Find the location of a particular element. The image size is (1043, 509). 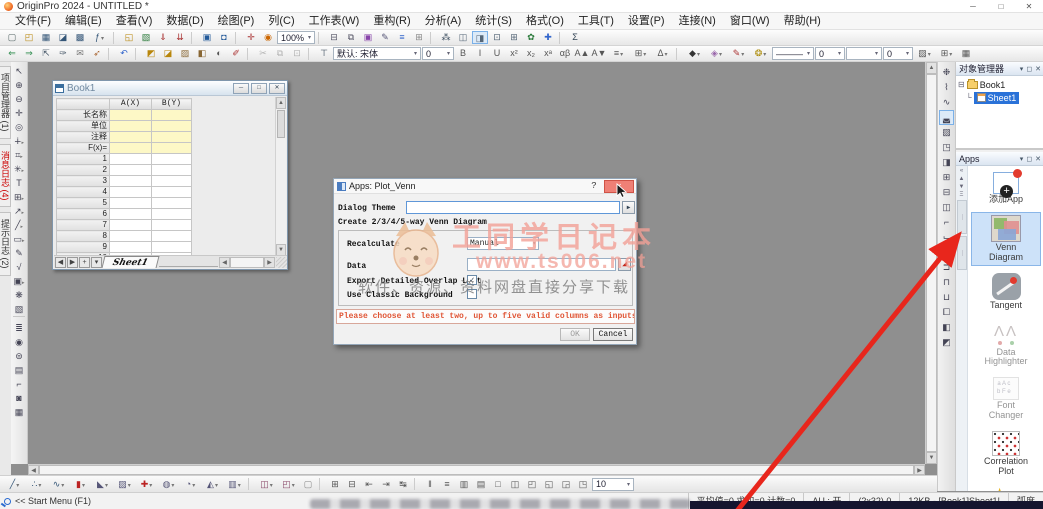

plot-empty: ▢ is located at coordinates (308, 484).